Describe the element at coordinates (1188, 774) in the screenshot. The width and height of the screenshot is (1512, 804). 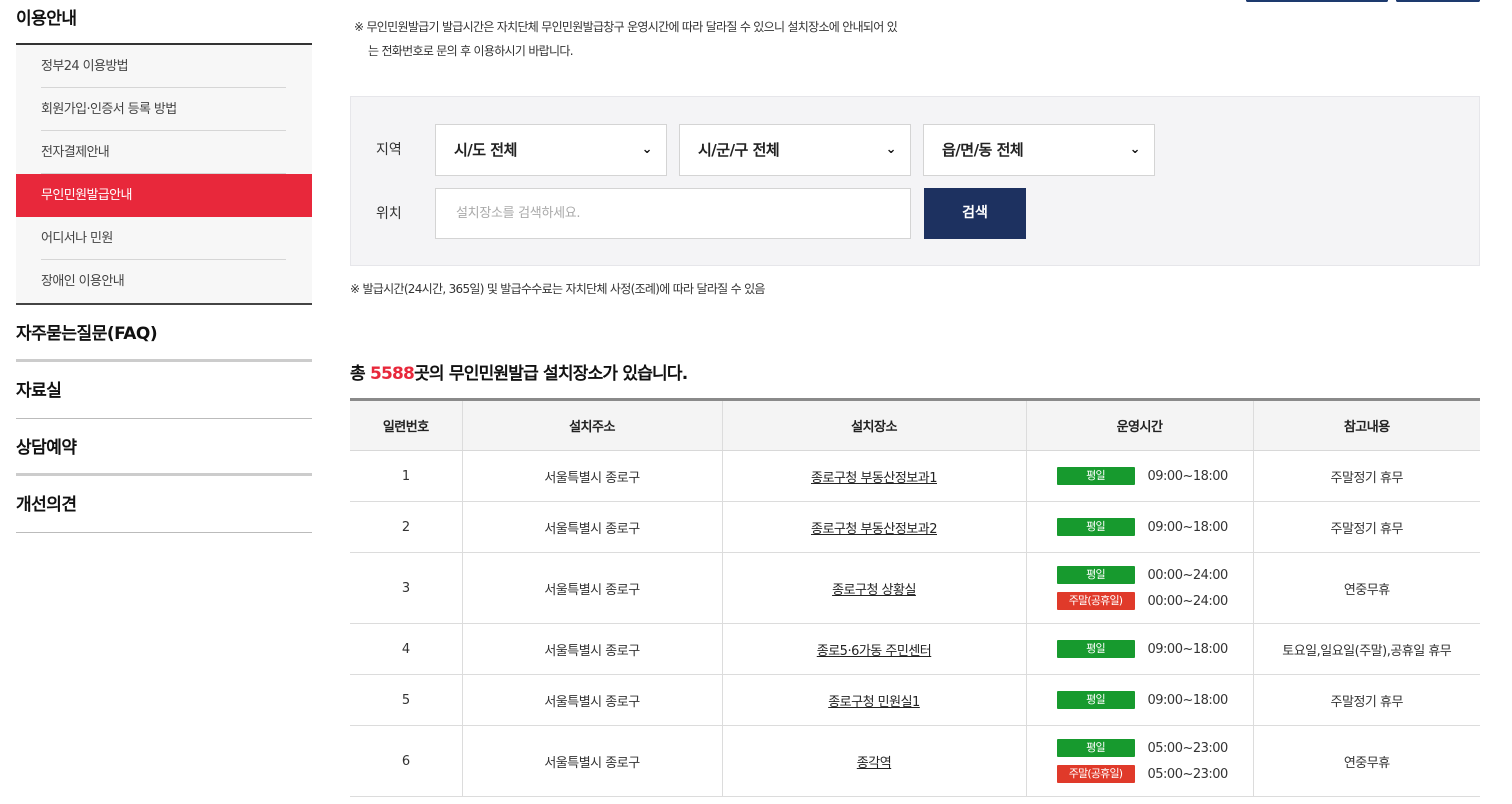
I see `holiday-time: 05:00~23:00` at that location.